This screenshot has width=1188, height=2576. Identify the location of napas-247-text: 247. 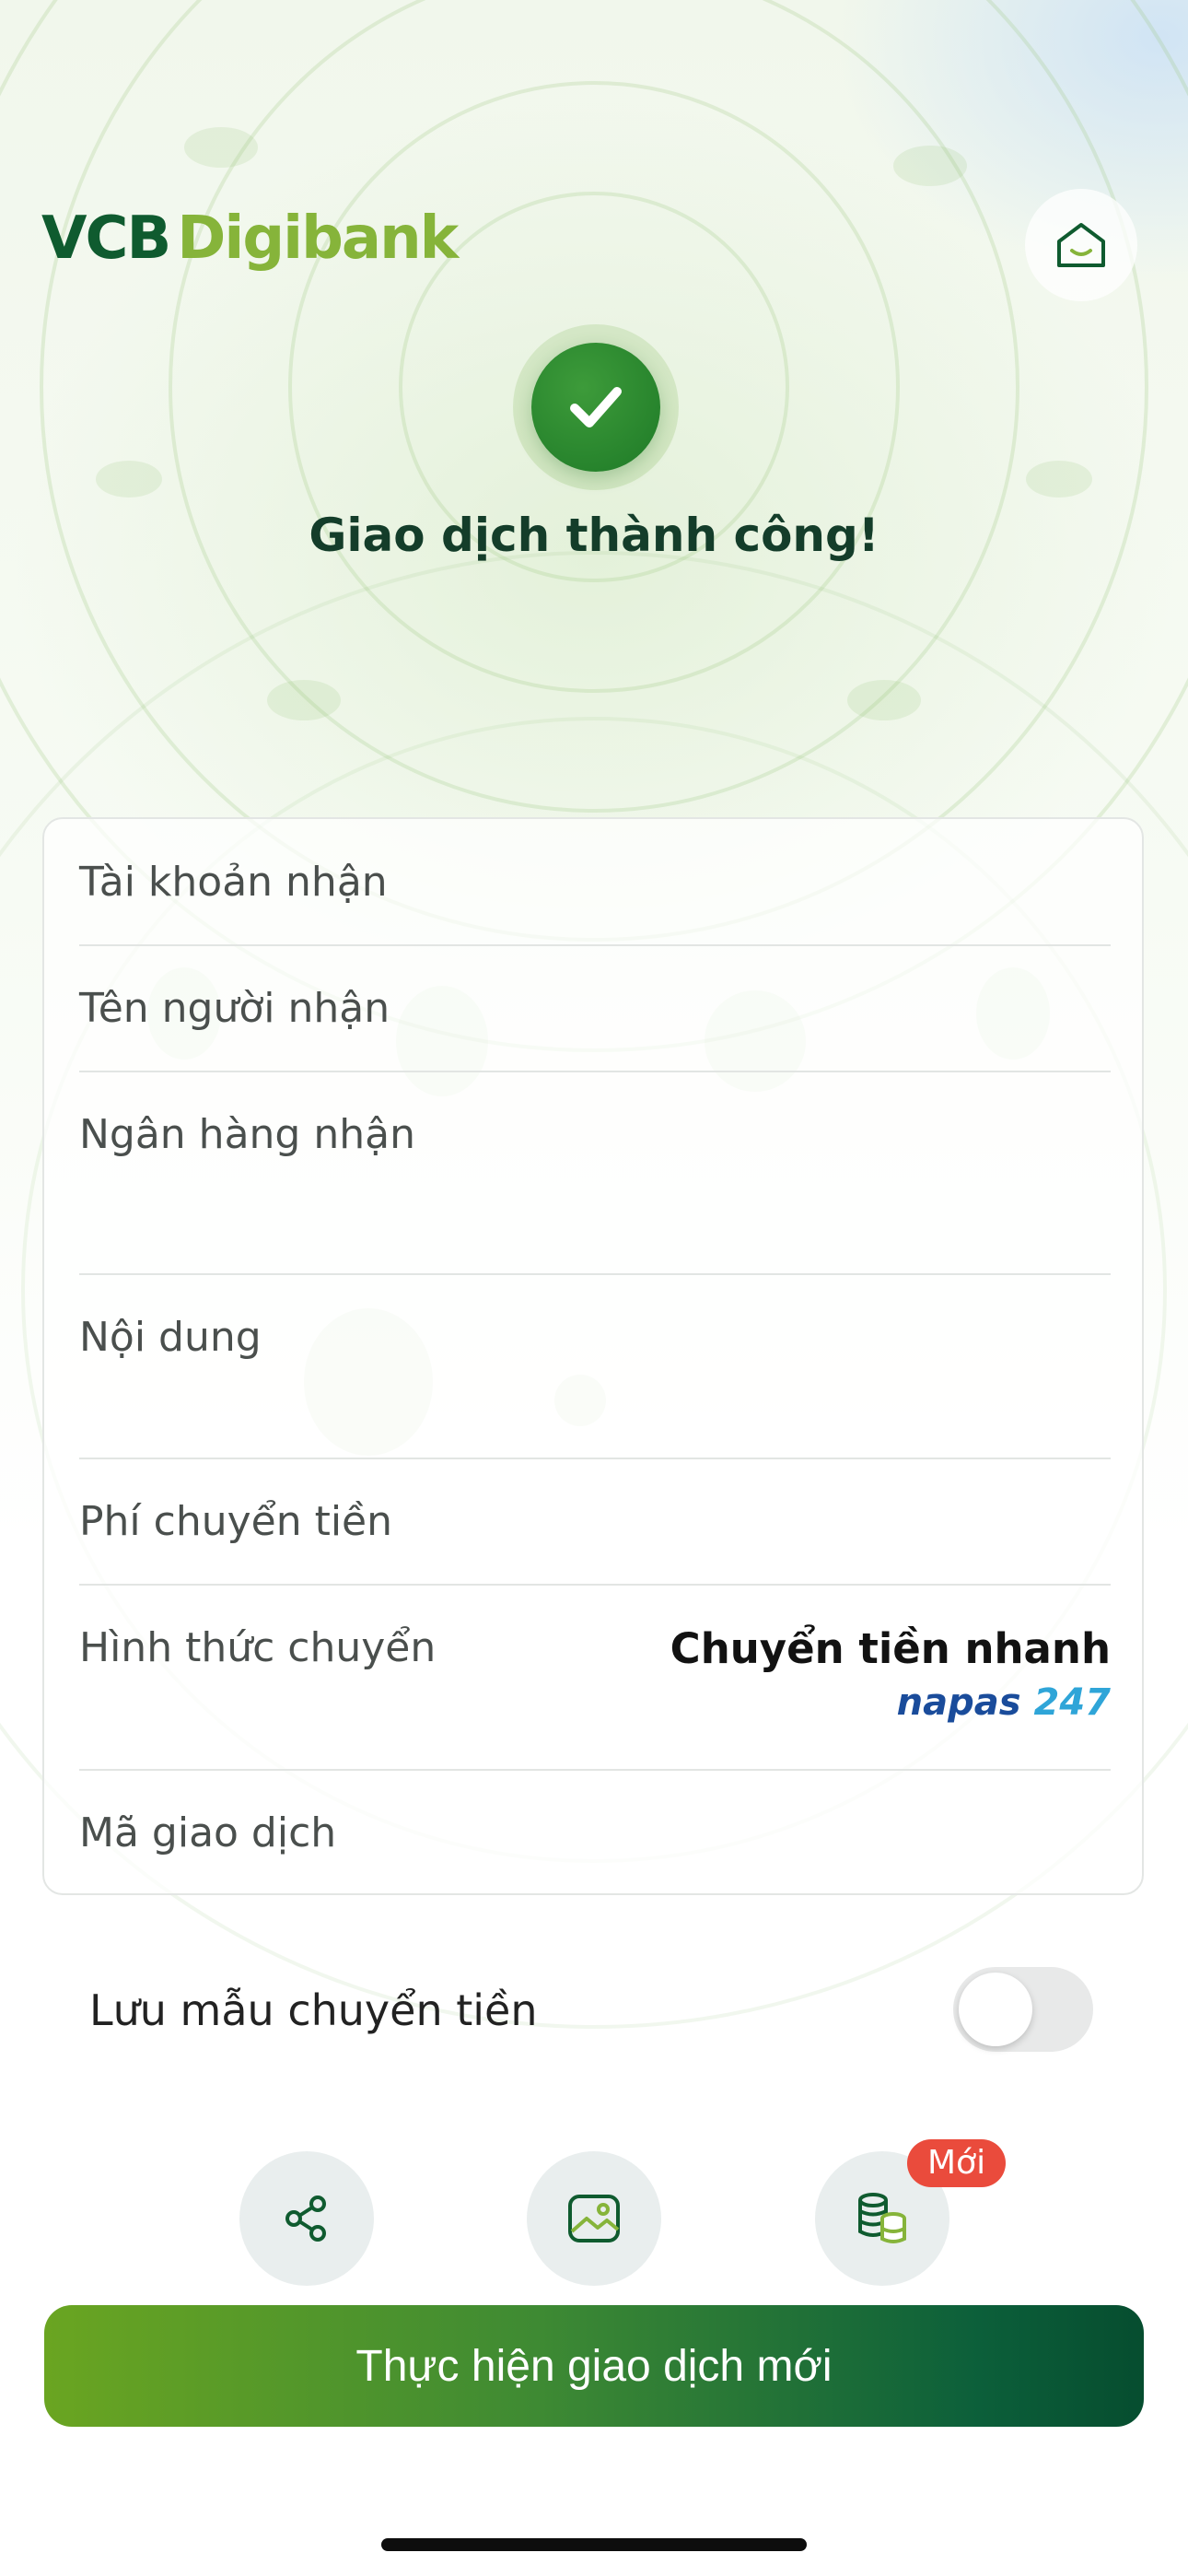
(1072, 1702).